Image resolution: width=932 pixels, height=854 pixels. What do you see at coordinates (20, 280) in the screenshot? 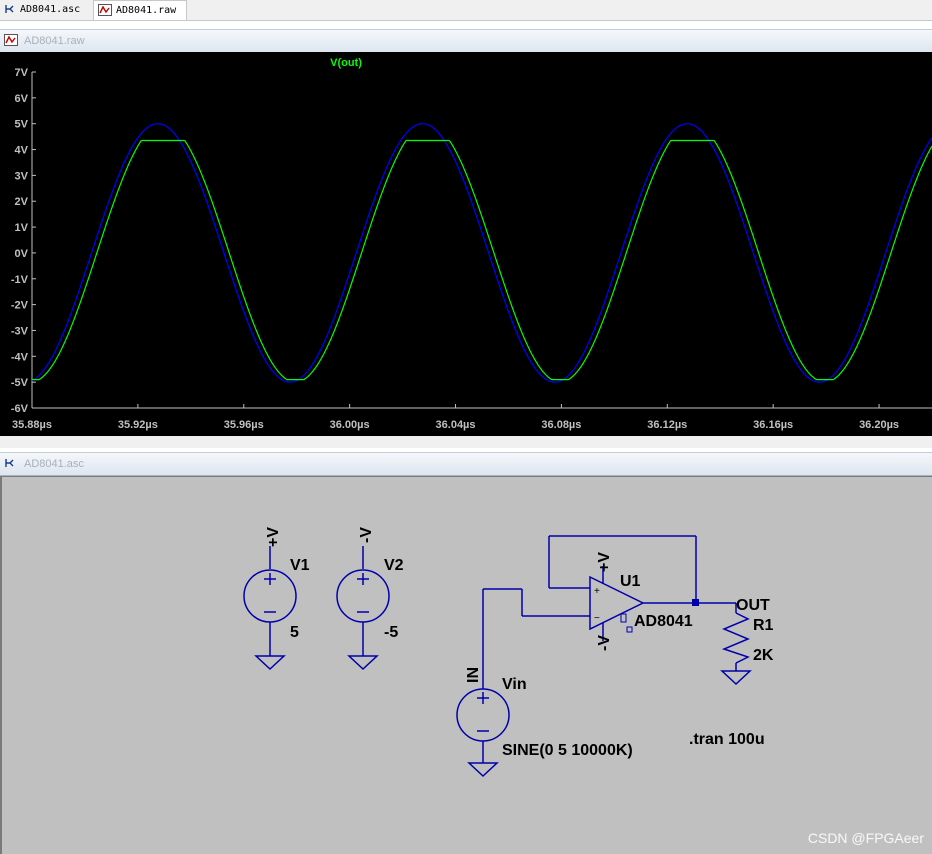
I see `y-tick-label: -1V` at bounding box center [20, 280].